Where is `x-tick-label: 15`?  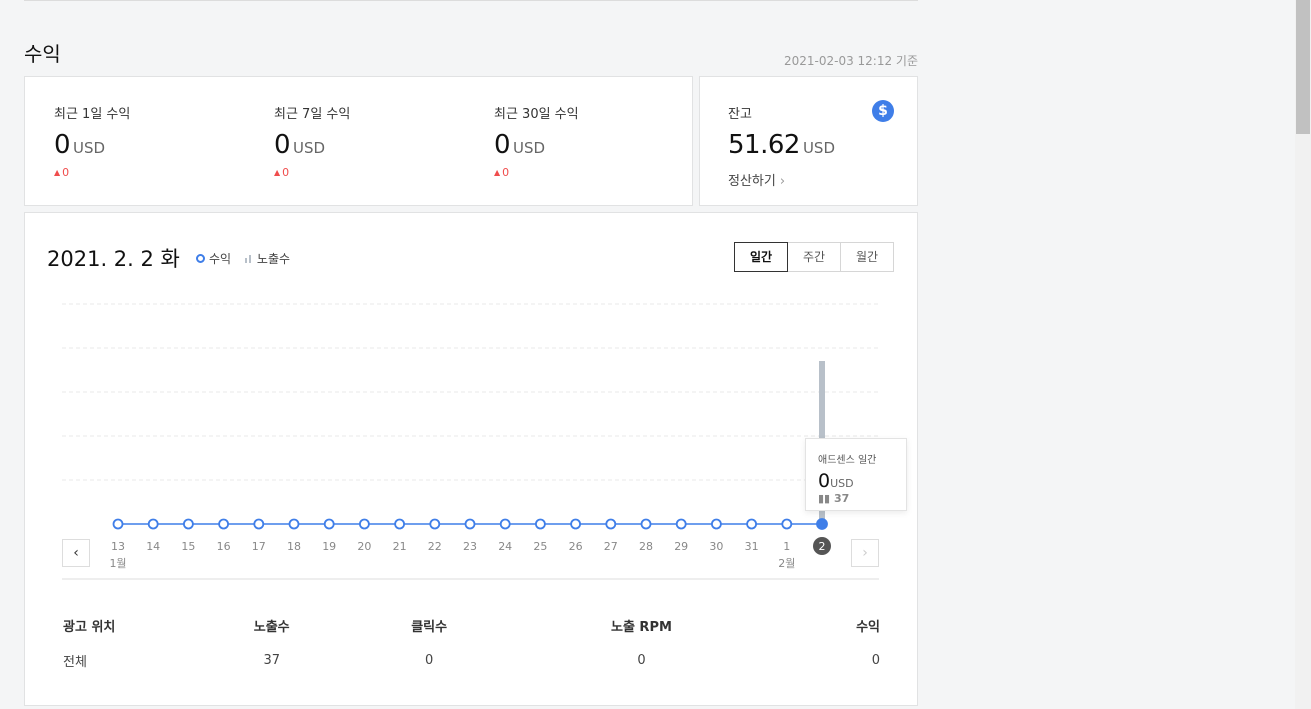 x-tick-label: 15 is located at coordinates (188, 546).